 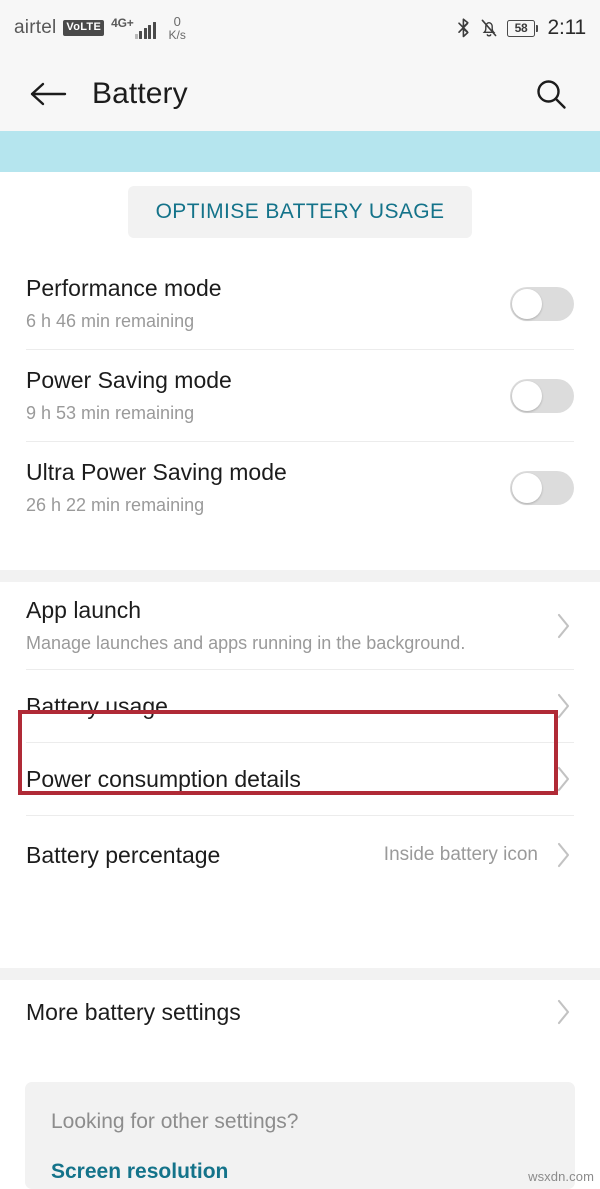 I want to click on row-title: Battery usage, so click(x=97, y=705).